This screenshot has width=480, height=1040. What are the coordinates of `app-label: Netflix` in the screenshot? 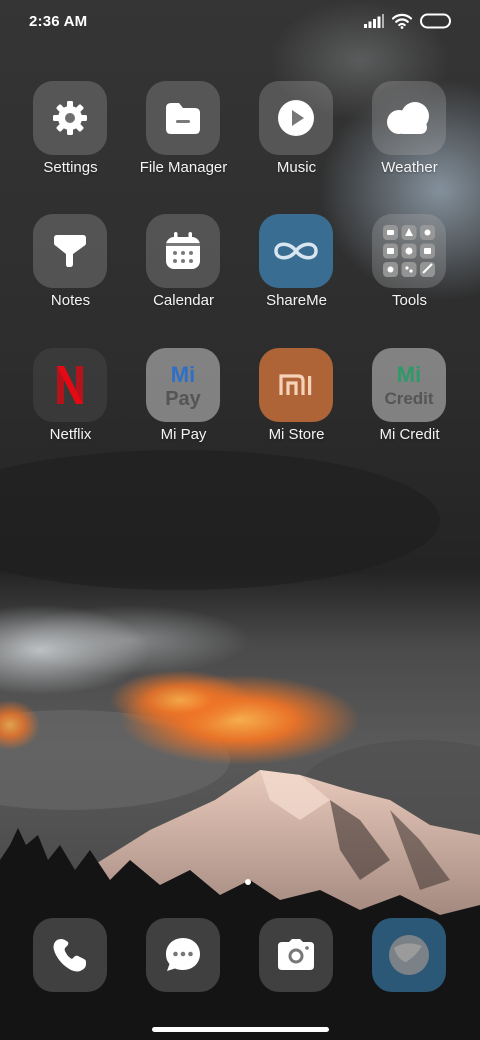 It's located at (70, 434).